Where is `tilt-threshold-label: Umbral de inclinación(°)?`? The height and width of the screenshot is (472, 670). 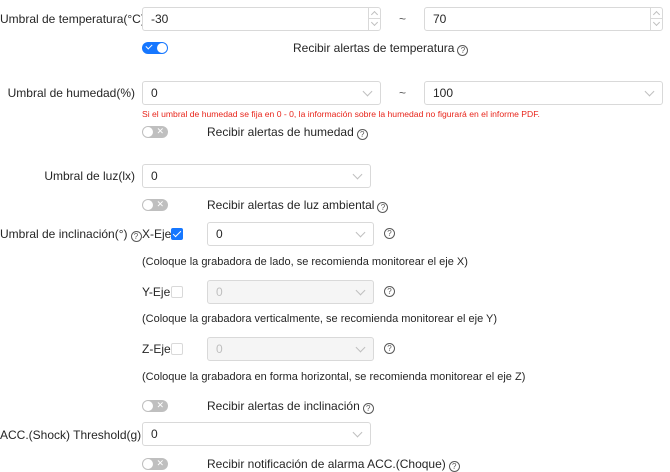 tilt-threshold-label: Umbral de inclinación(°)? is located at coordinates (71, 234).